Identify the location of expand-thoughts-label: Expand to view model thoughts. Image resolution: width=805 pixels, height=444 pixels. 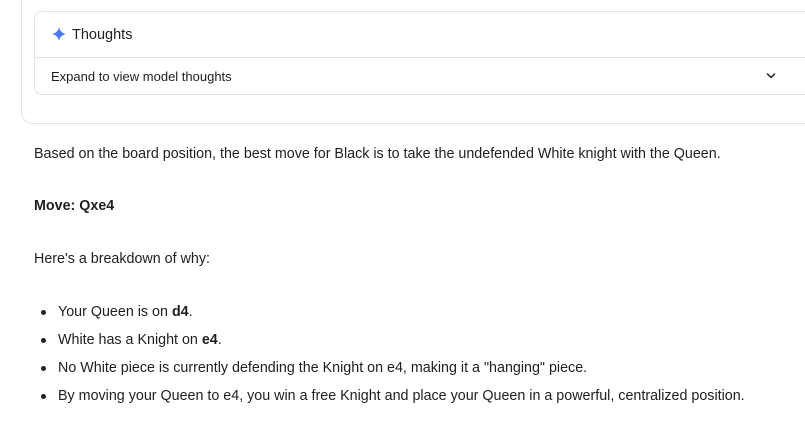
(141, 76).